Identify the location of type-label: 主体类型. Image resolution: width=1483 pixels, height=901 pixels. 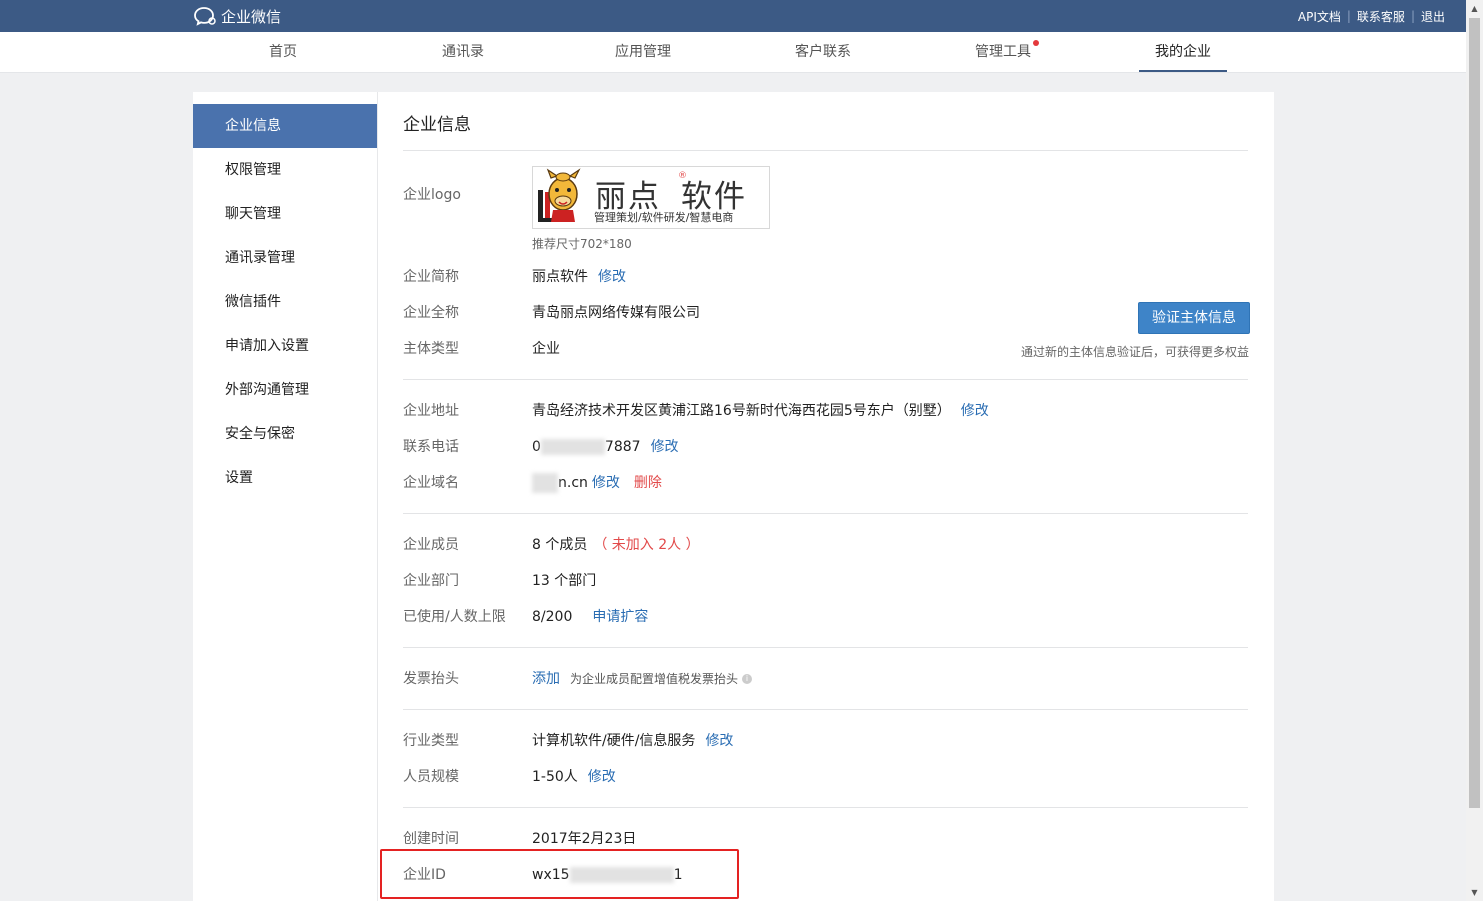
(431, 349).